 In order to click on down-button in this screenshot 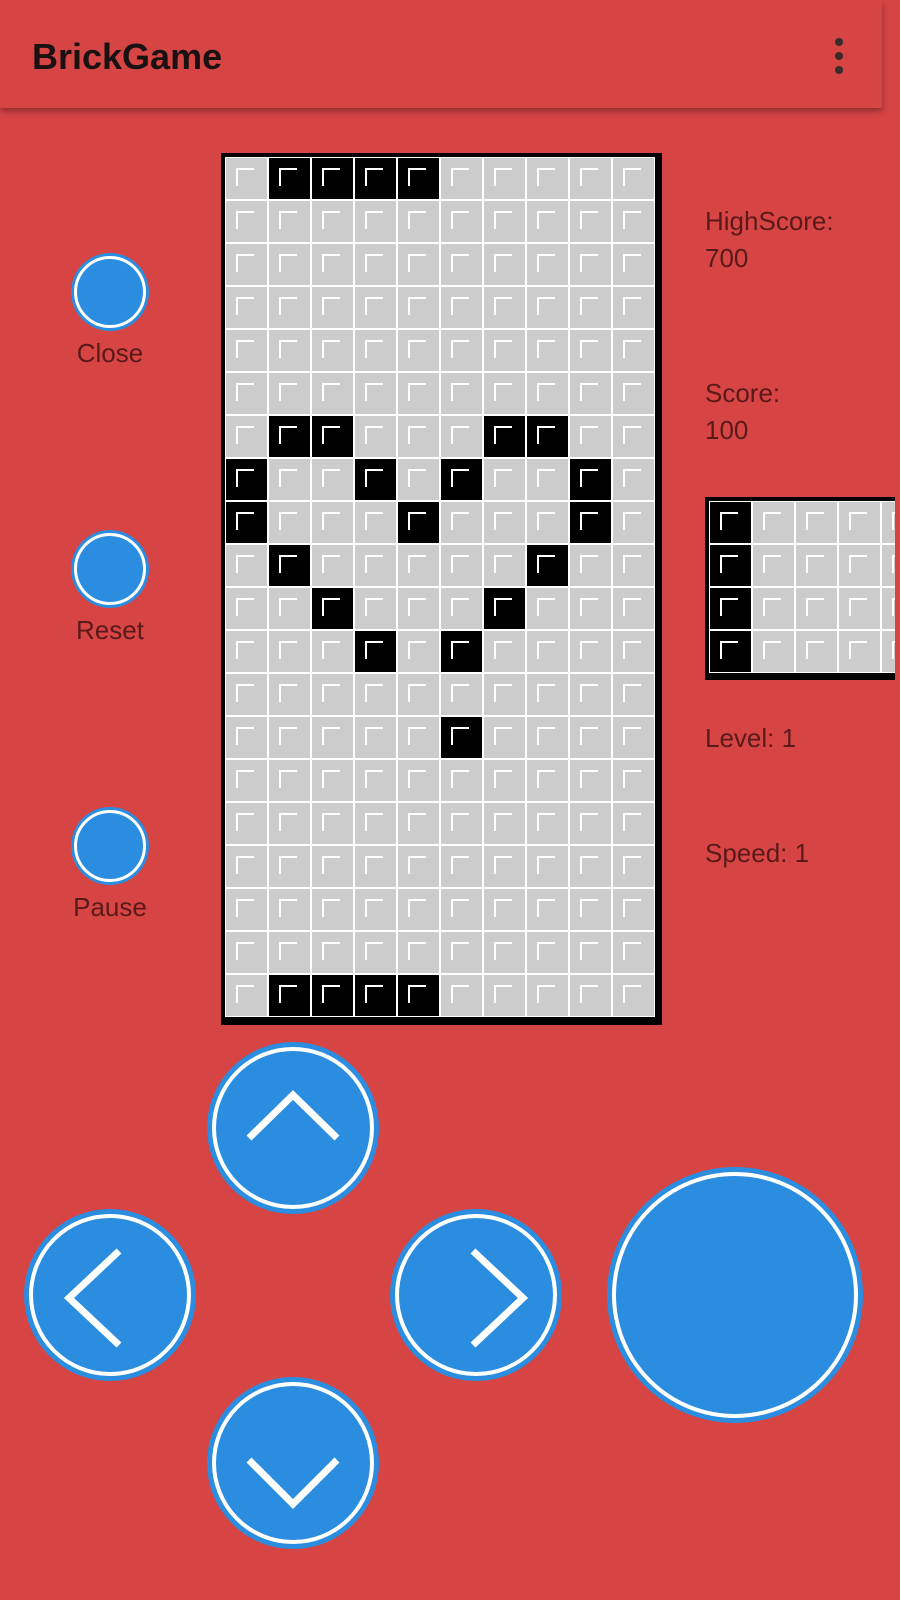, I will do `click(293, 1463)`.